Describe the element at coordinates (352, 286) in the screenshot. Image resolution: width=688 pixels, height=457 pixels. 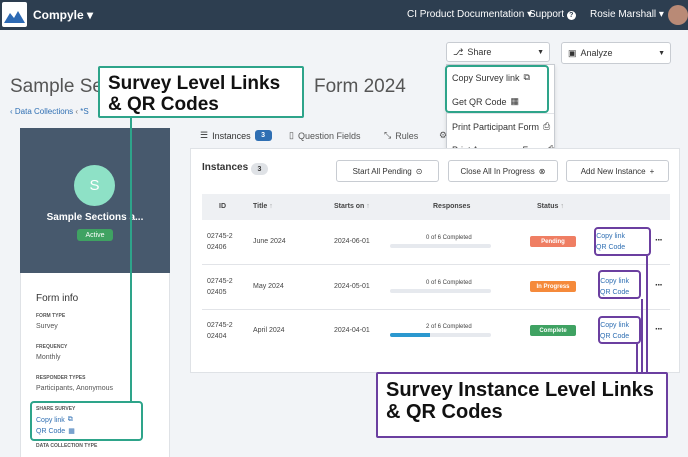
I see `row-starts-on: 2024-05-01` at that location.